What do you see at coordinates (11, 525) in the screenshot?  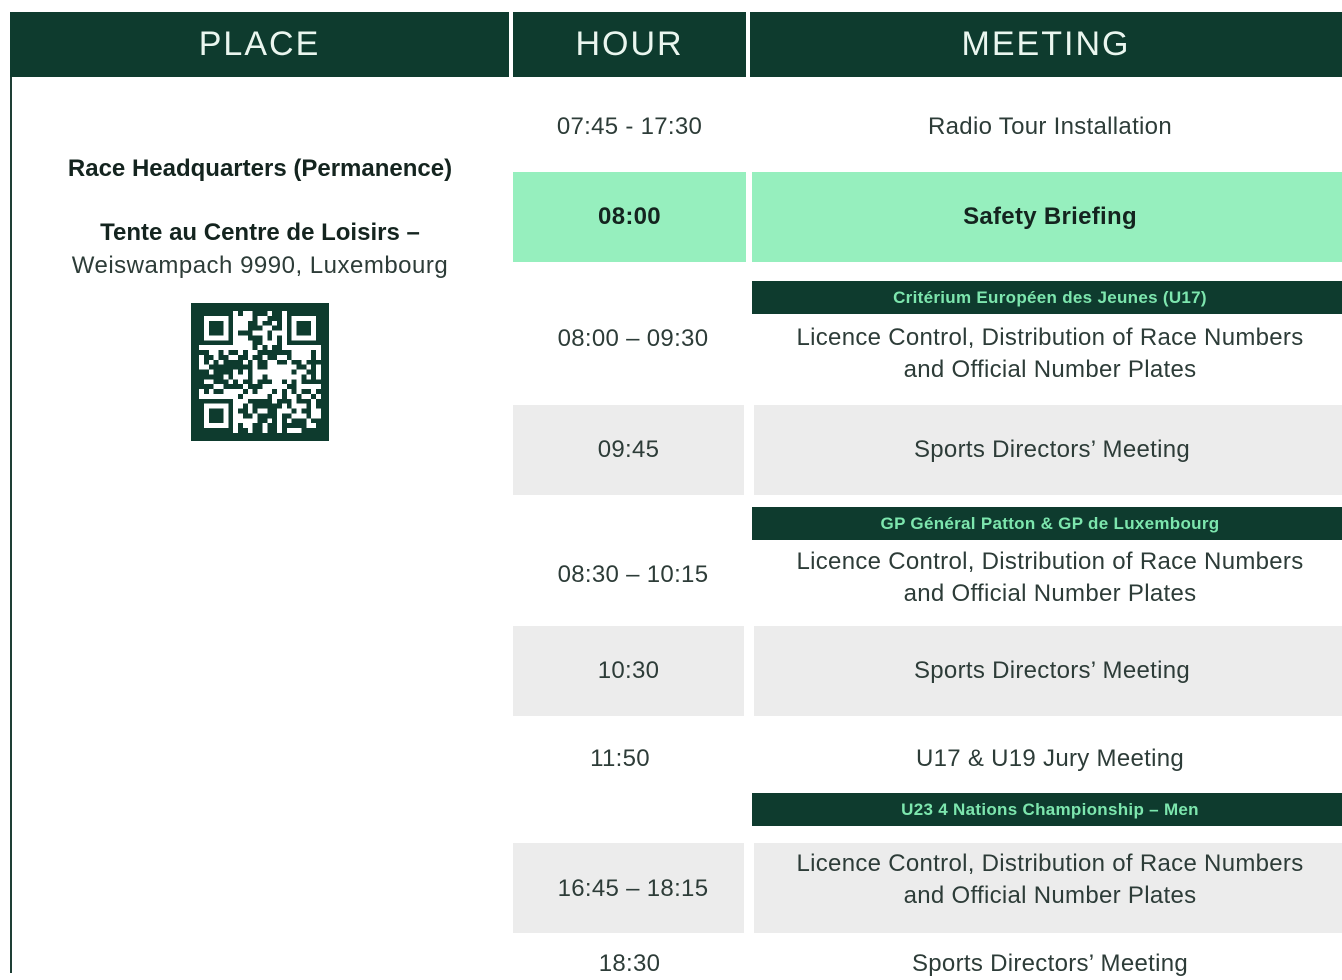 I see `place-column-border` at bounding box center [11, 525].